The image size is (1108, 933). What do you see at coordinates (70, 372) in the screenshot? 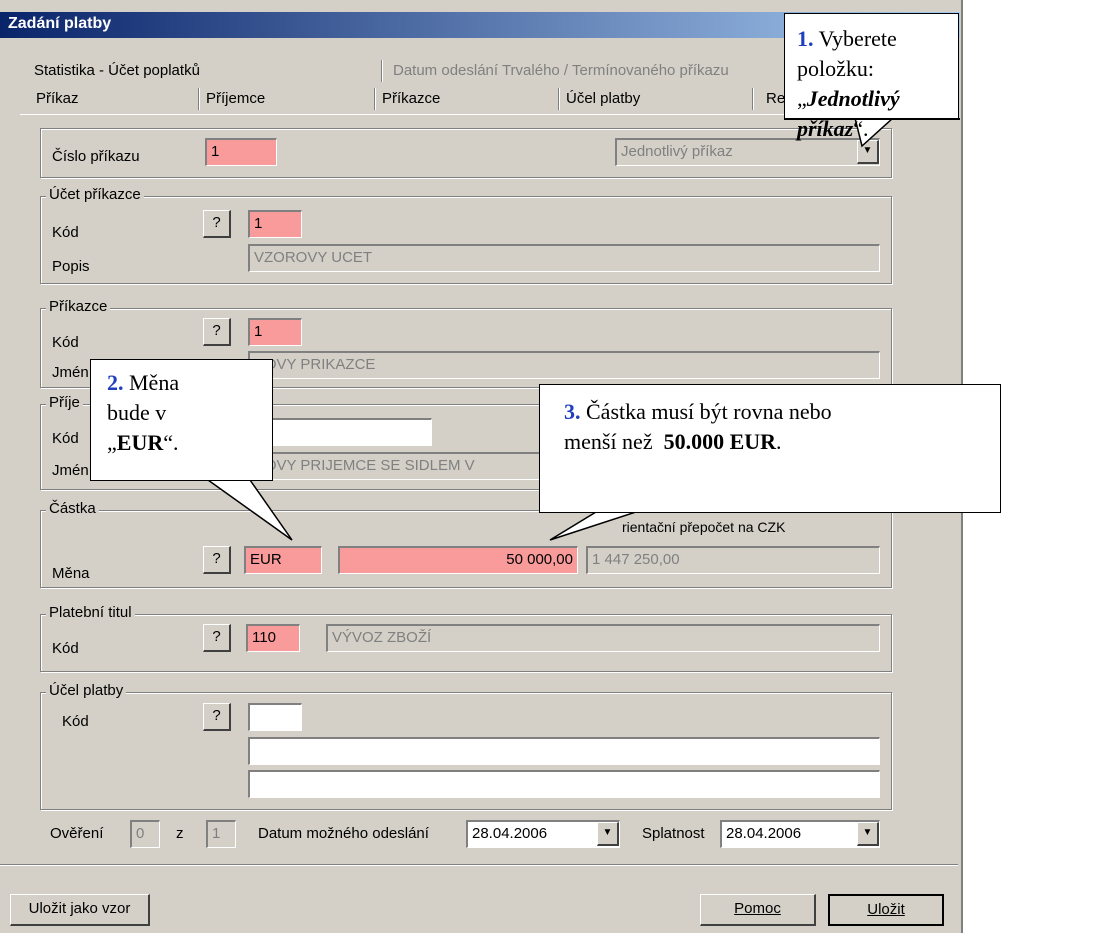
I see `prikazce-jmeno-label: Jmén` at bounding box center [70, 372].